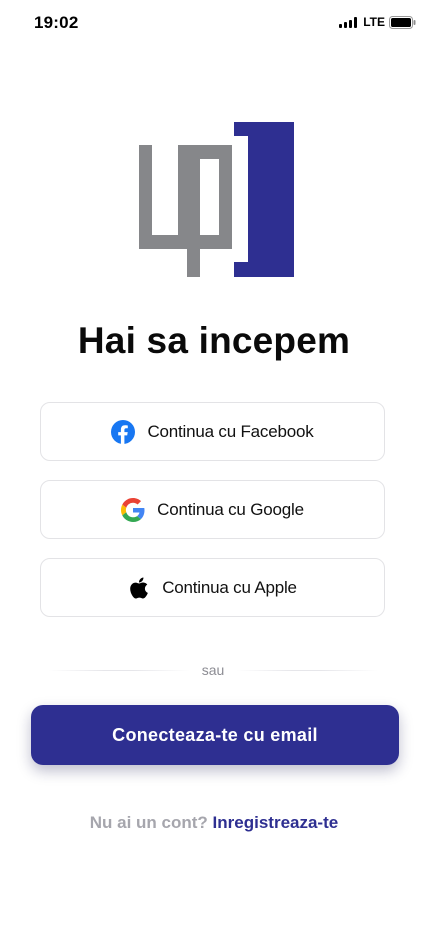  What do you see at coordinates (229, 587) in the screenshot?
I see `apple-login-label: Continua cu Apple` at bounding box center [229, 587].